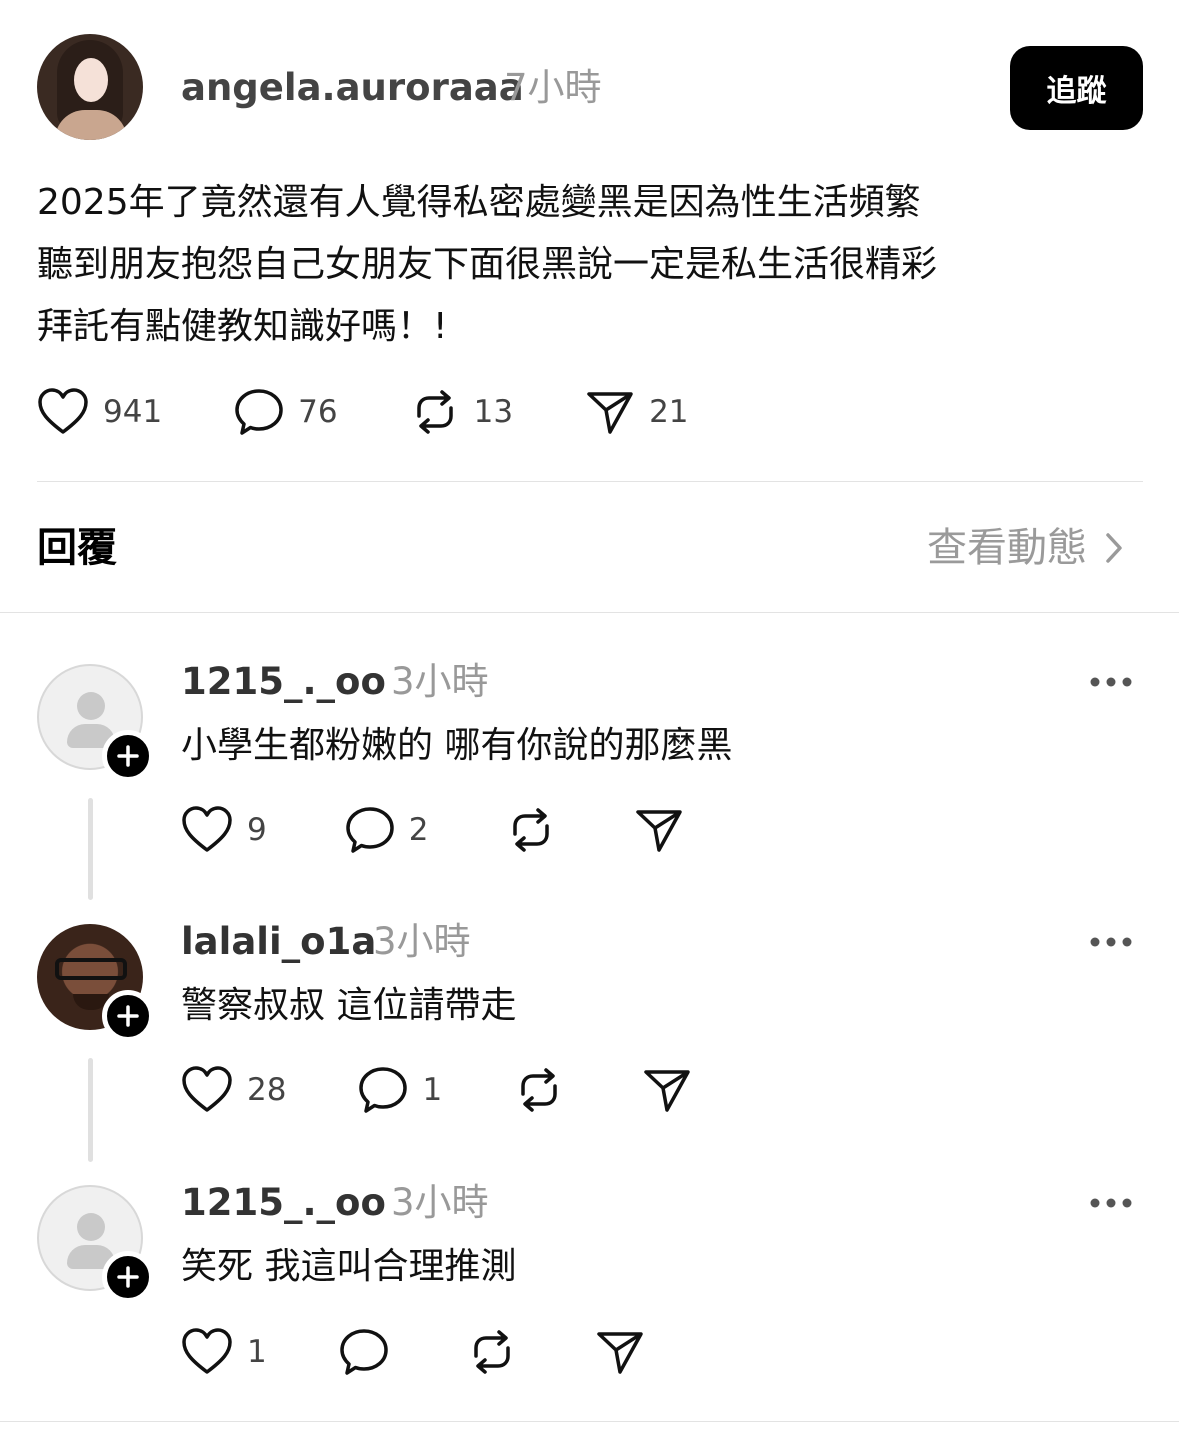 The width and height of the screenshot is (1179, 1435). Describe the element at coordinates (487, 264) in the screenshot. I see `post-text-line: 聽到朋友抱怨自己女朋友下面很黑說一定是私生活很精彩` at that location.